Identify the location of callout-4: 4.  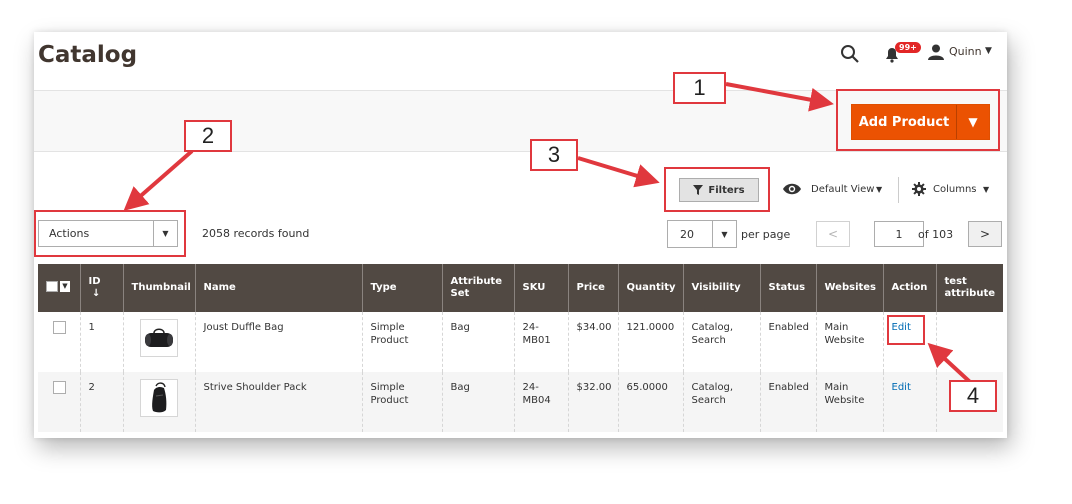
(973, 396).